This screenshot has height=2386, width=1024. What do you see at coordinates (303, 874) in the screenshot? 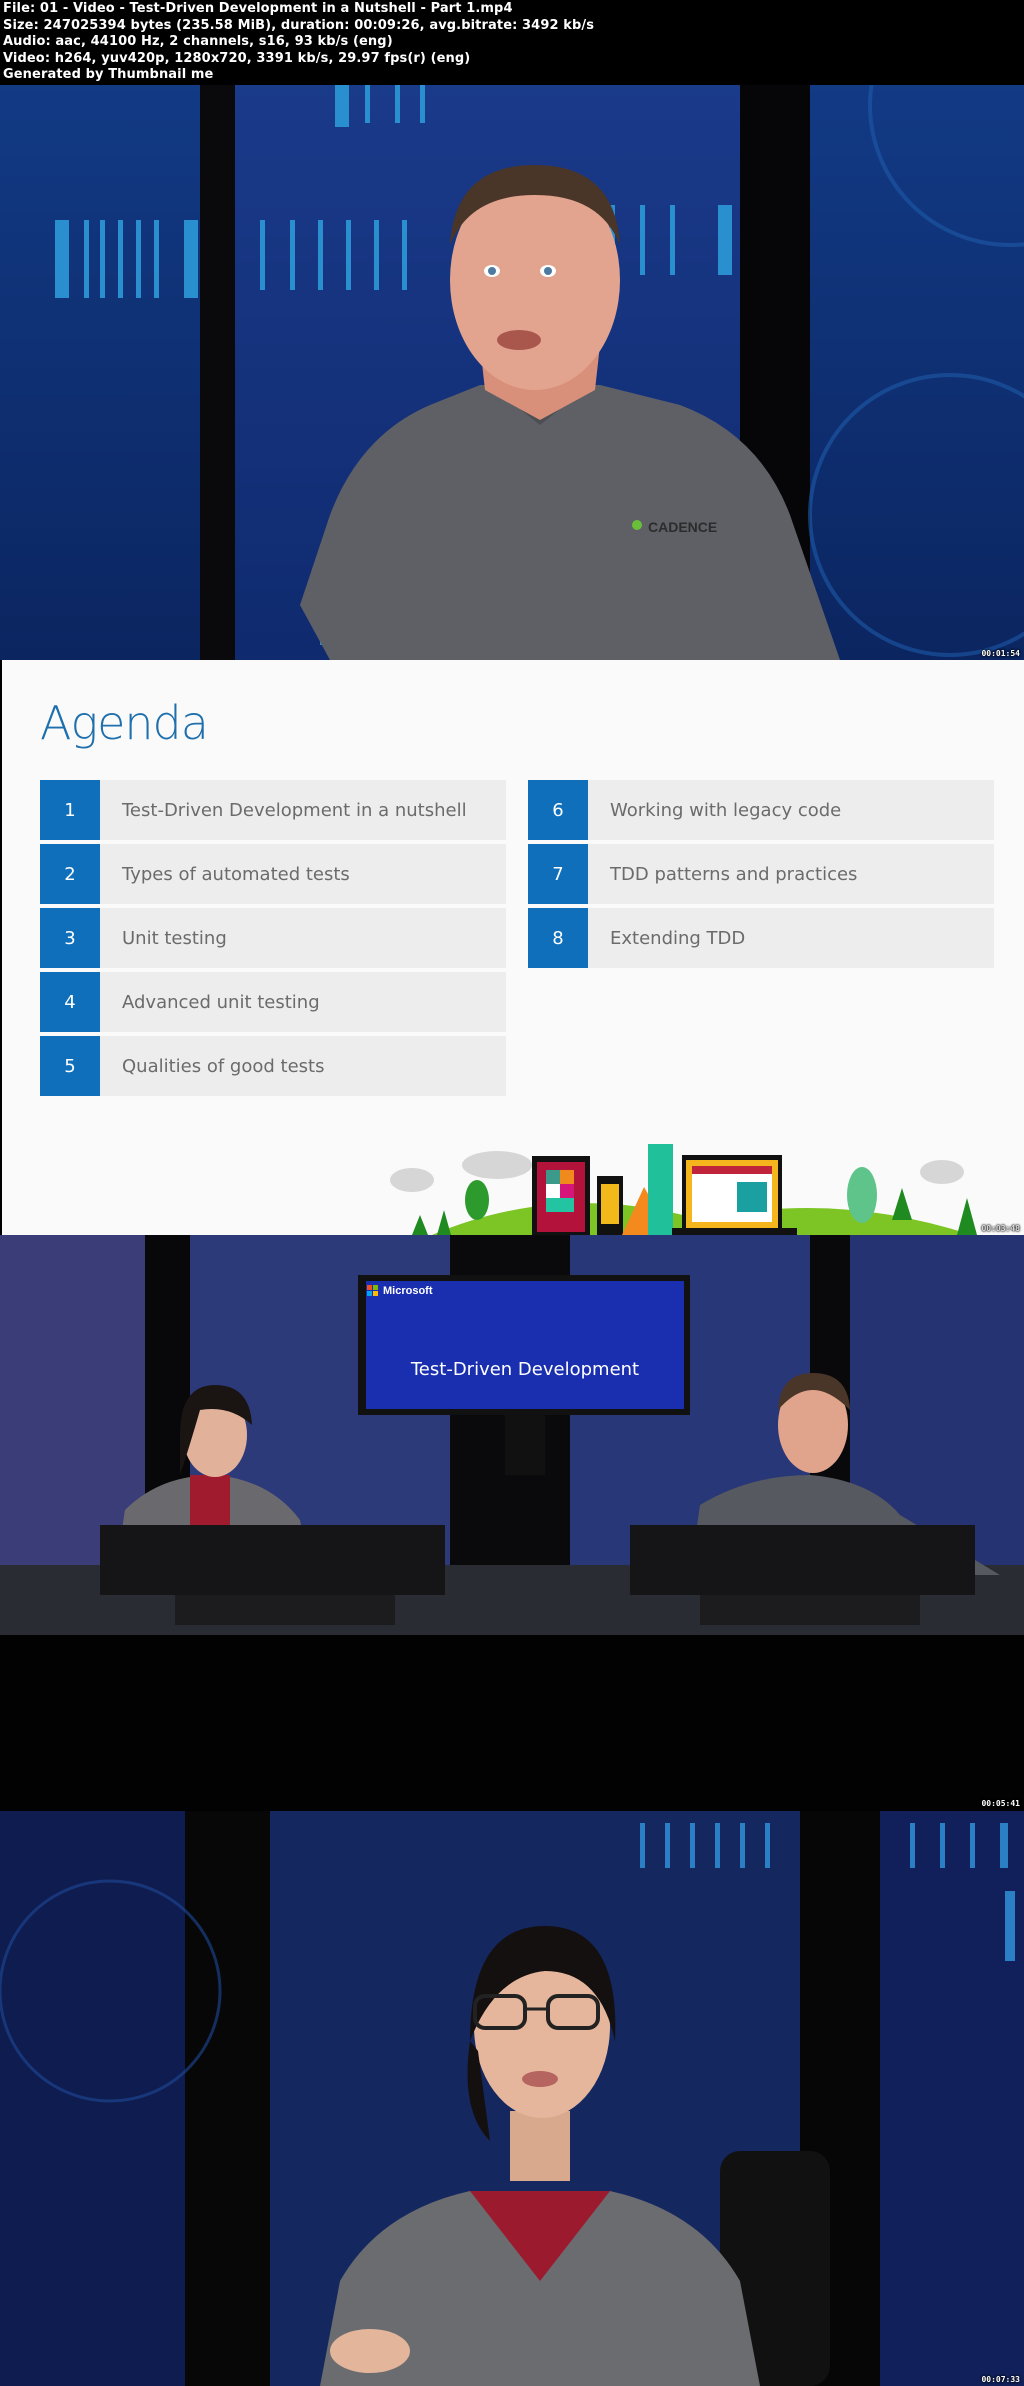
I see `agenda-label: Types of automated tests` at bounding box center [303, 874].